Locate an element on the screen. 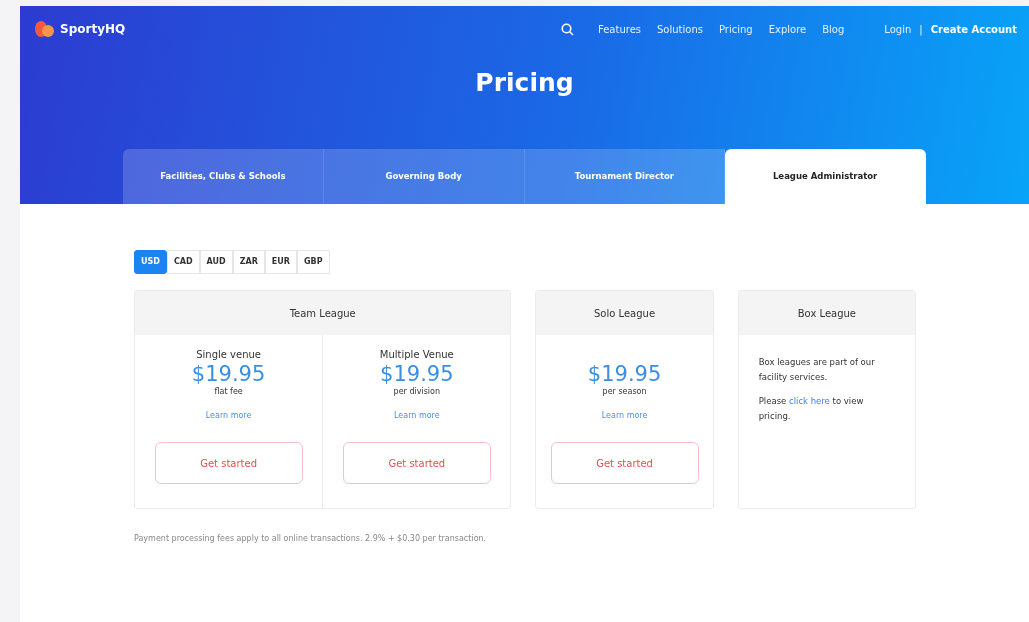 The width and height of the screenshot is (1029, 622). tab: Tournament Director is located at coordinates (625, 176).